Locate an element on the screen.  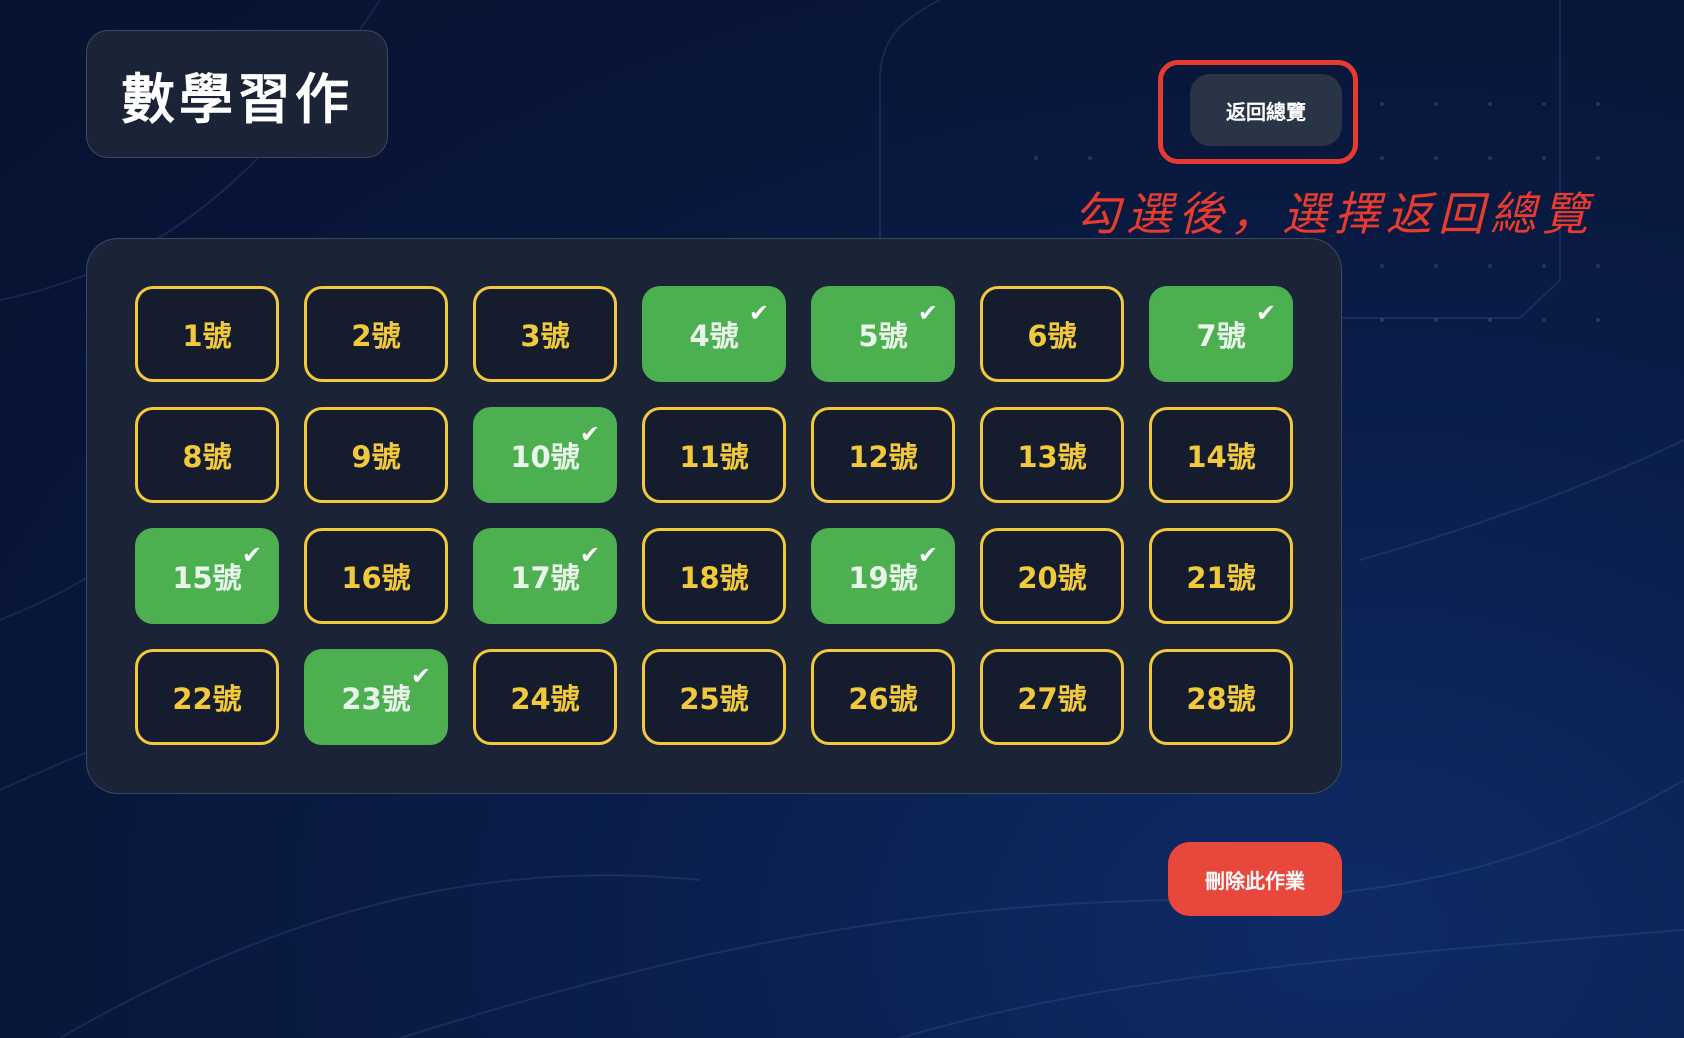
student-button: 25號✔ is located at coordinates (714, 697).